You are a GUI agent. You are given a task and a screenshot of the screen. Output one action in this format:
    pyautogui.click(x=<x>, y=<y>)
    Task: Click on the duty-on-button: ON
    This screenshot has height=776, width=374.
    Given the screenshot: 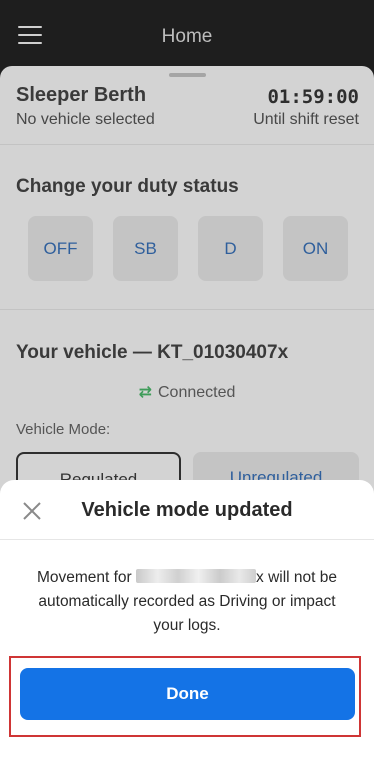 What is the action you would take?
    pyautogui.click(x=315, y=248)
    